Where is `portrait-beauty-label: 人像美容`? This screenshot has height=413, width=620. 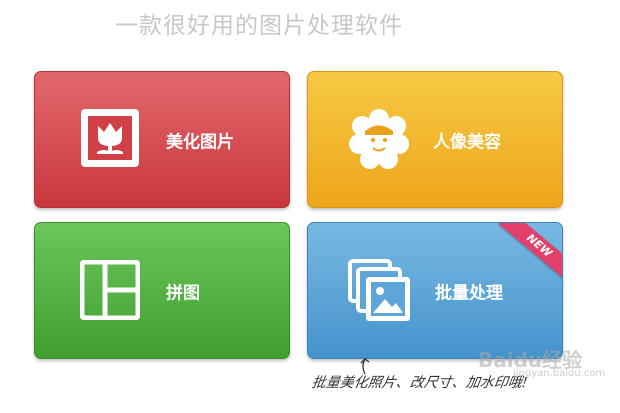
portrait-beauty-label: 人像美容 is located at coordinates (467, 142).